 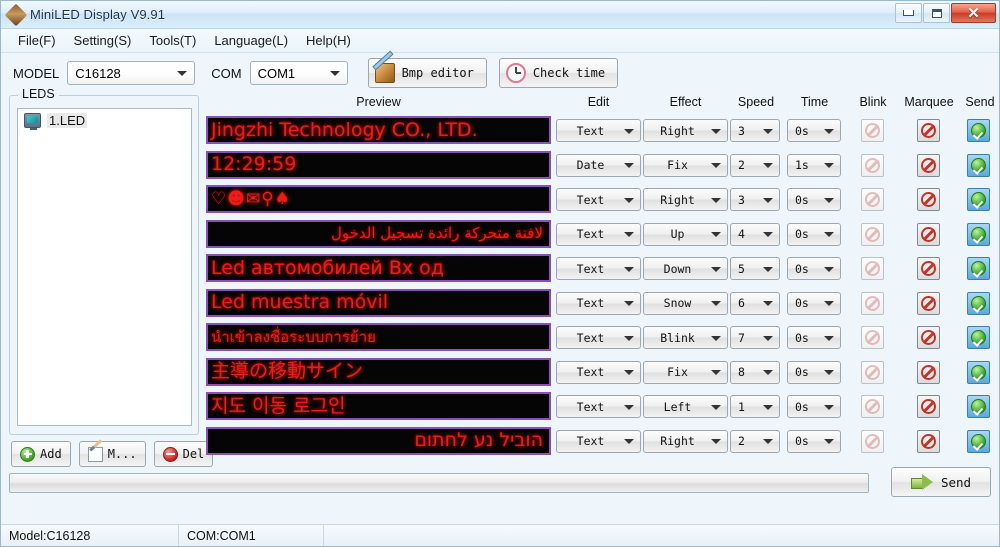 I want to click on edit-select: Date, so click(x=598, y=165).